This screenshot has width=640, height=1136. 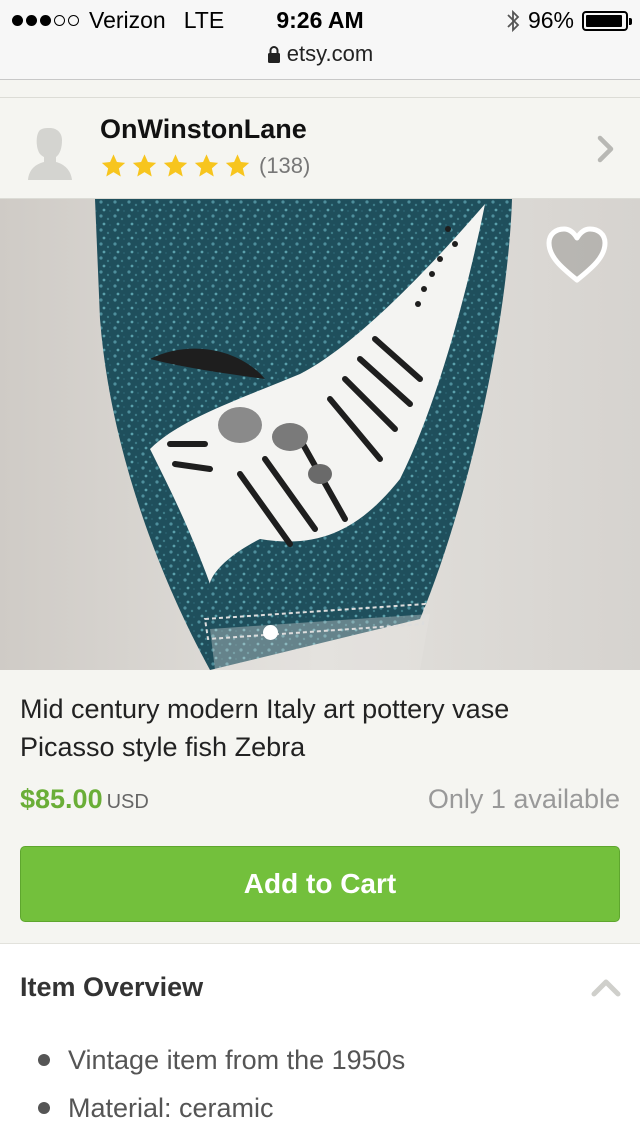 I want to click on favorite-heart-icon, so click(x=577, y=255).